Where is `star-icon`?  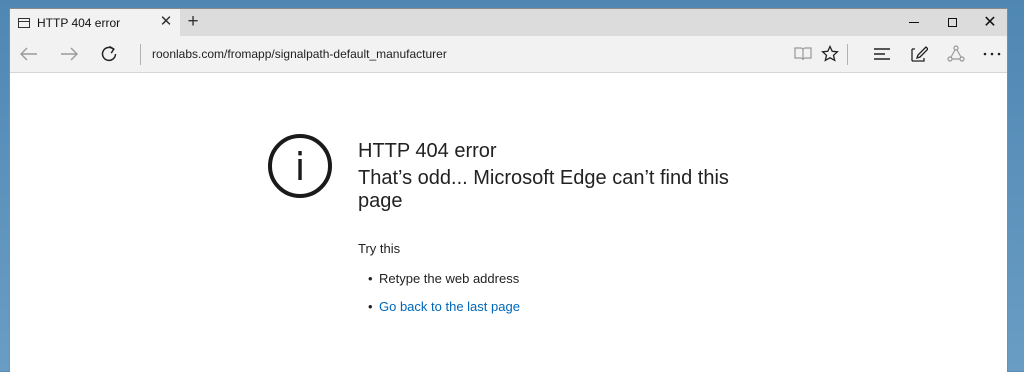 star-icon is located at coordinates (830, 53).